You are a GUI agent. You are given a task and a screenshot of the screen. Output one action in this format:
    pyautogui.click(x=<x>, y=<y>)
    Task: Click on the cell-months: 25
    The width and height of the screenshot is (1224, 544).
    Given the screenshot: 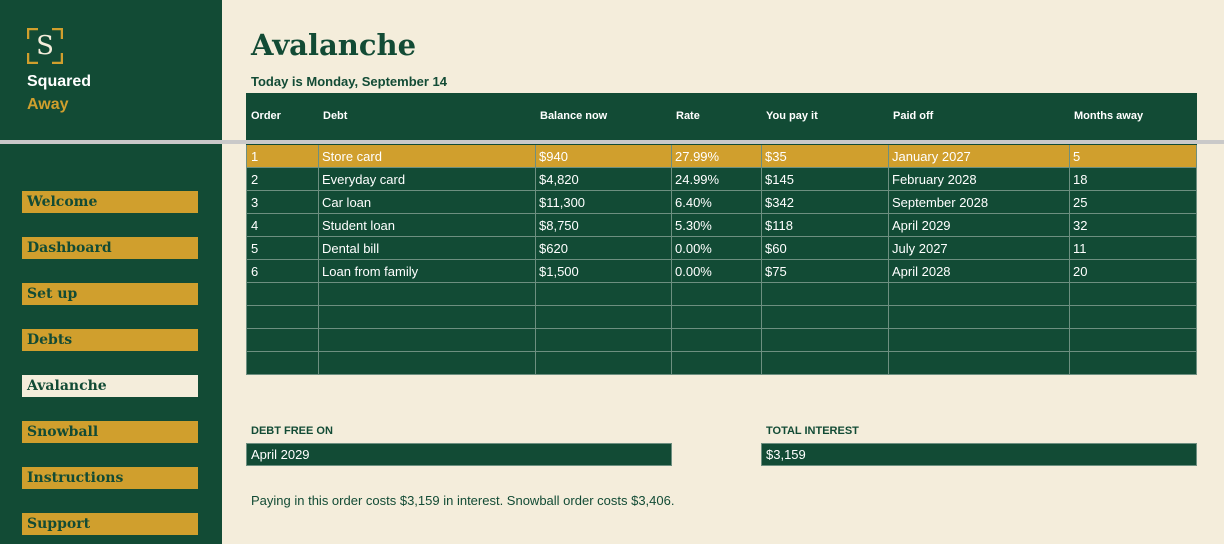 What is the action you would take?
    pyautogui.click(x=1080, y=202)
    